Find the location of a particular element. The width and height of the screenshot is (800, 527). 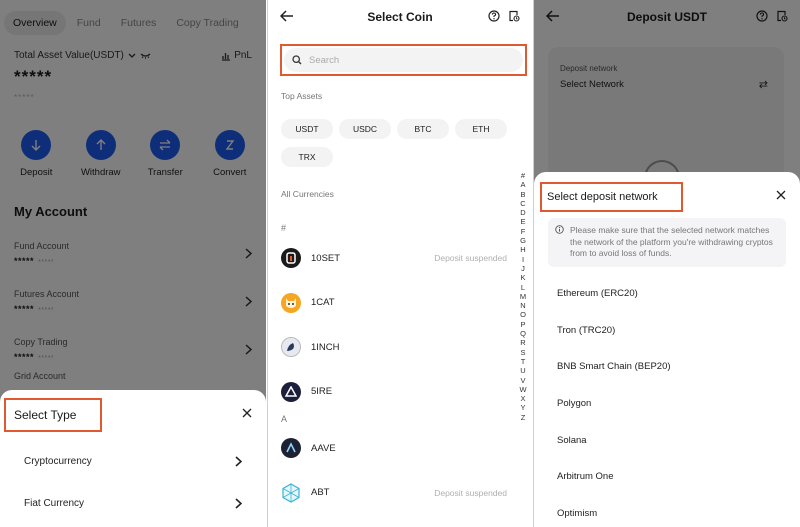

search-placeholder: Search is located at coordinates (324, 60).